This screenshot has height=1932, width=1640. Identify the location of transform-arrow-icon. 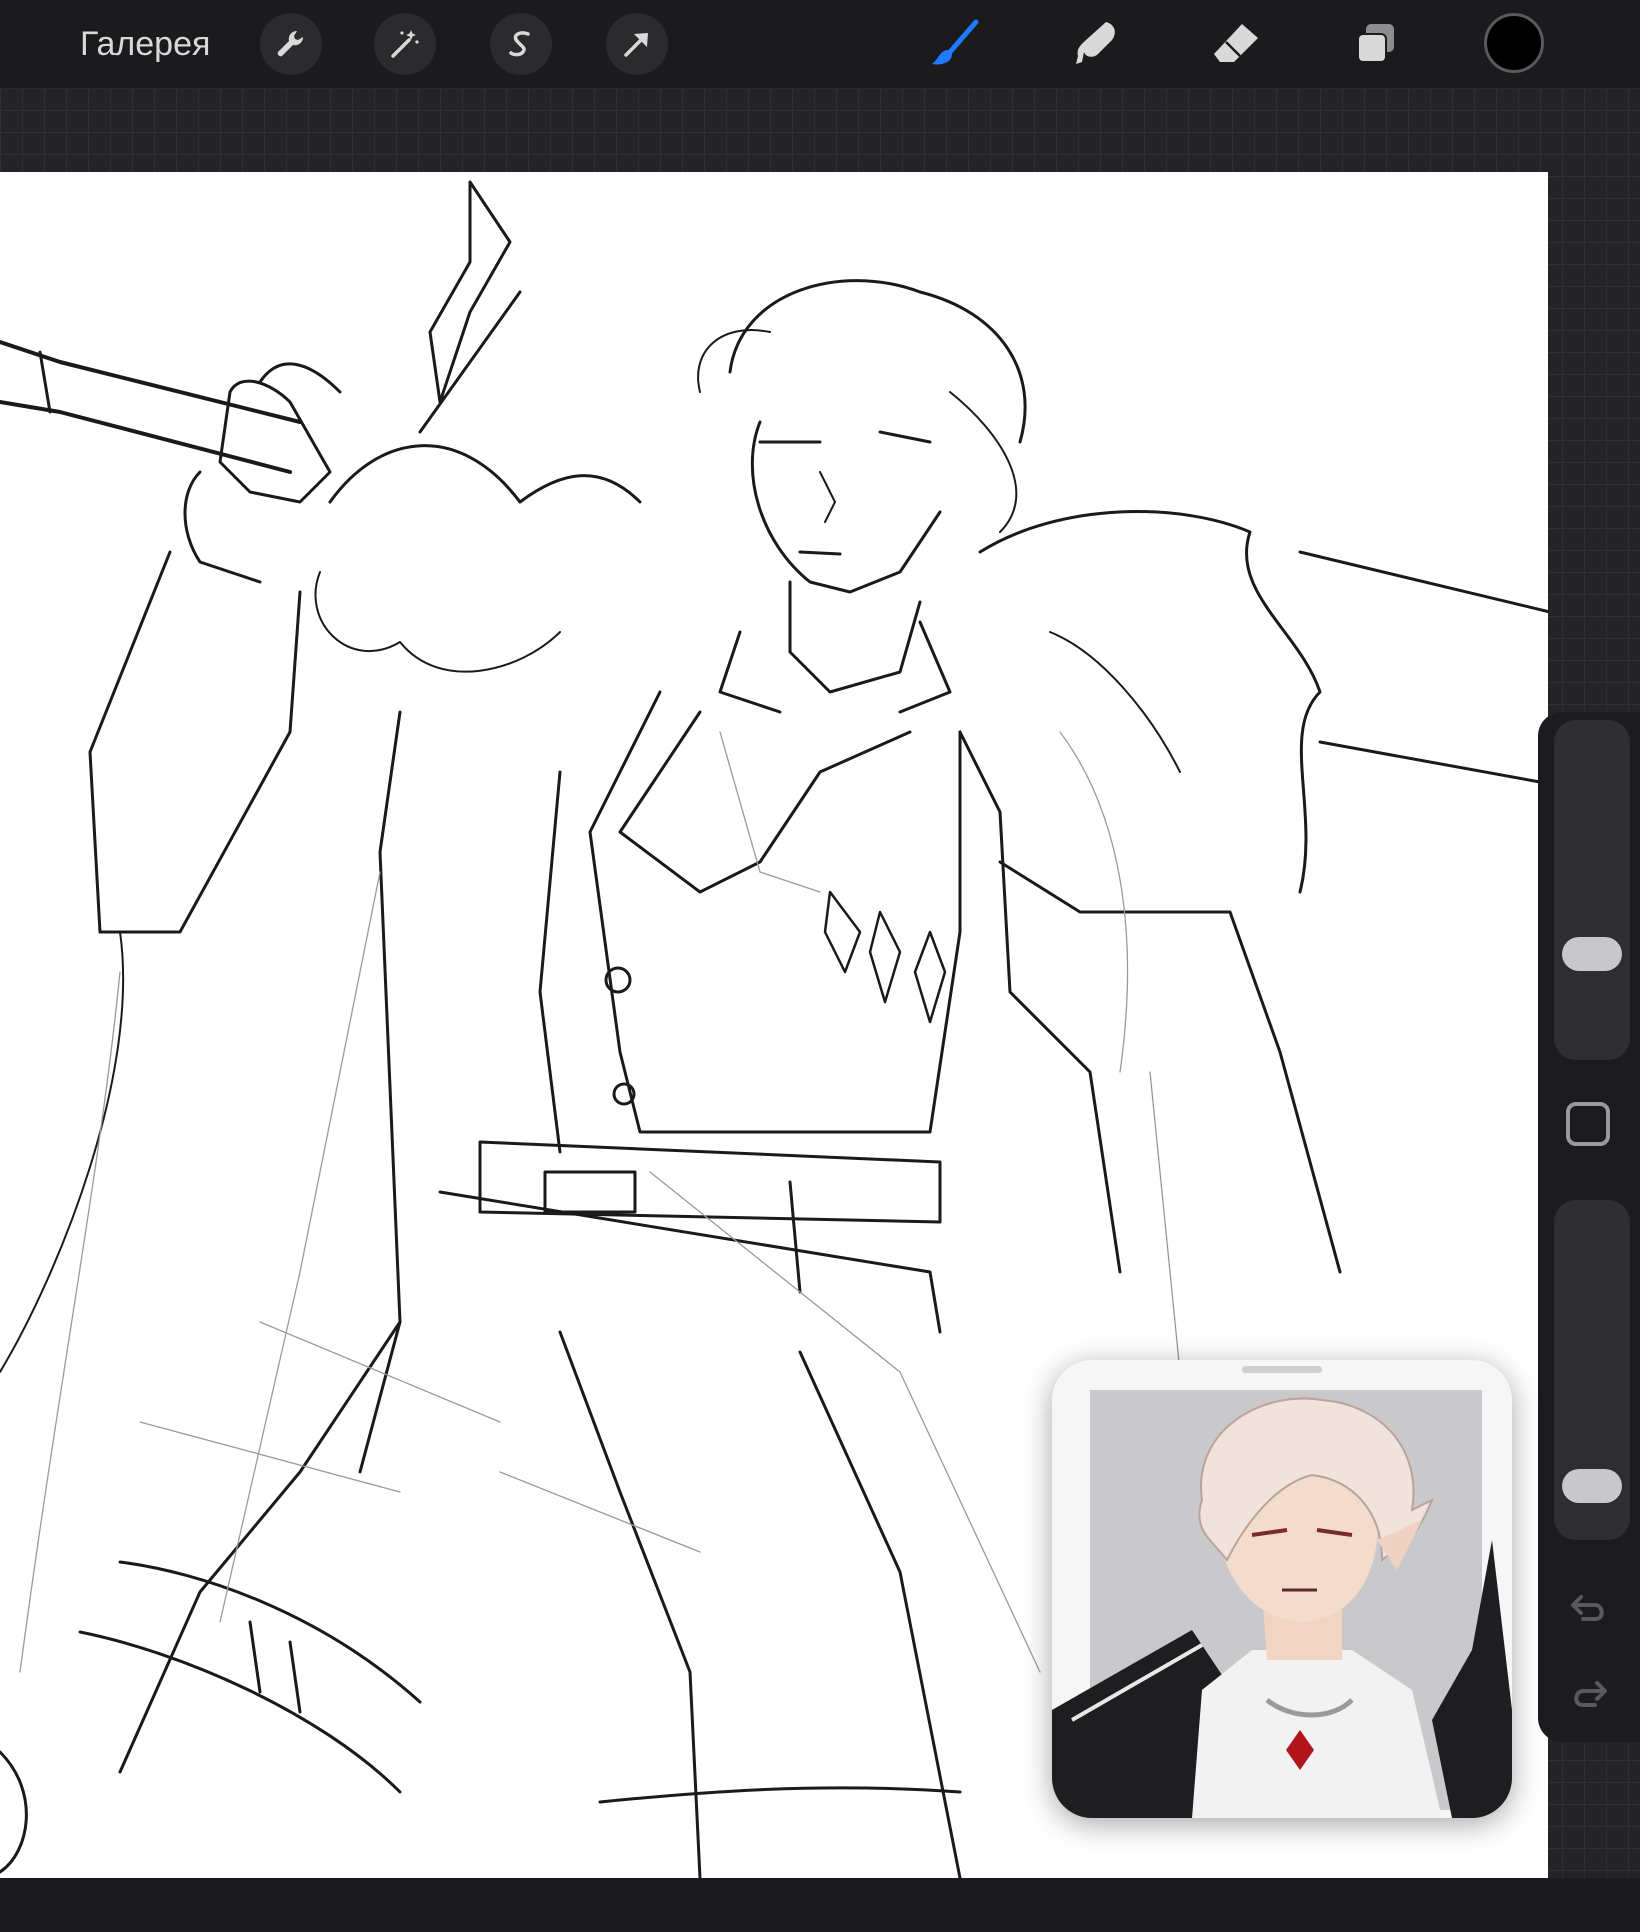
(636, 45).